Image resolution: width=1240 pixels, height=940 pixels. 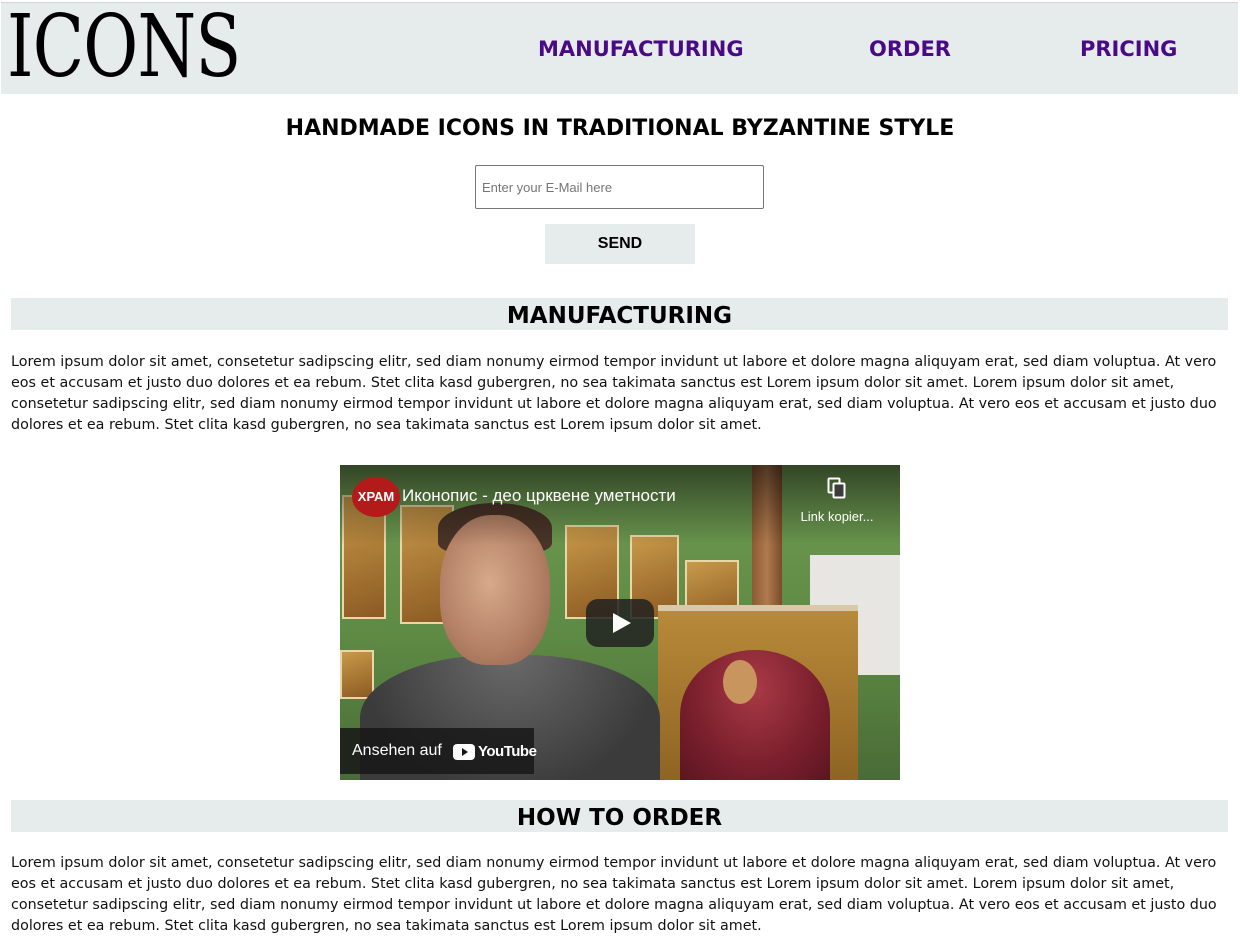 What do you see at coordinates (910, 49) in the screenshot?
I see `nav-link-order: ORDER` at bounding box center [910, 49].